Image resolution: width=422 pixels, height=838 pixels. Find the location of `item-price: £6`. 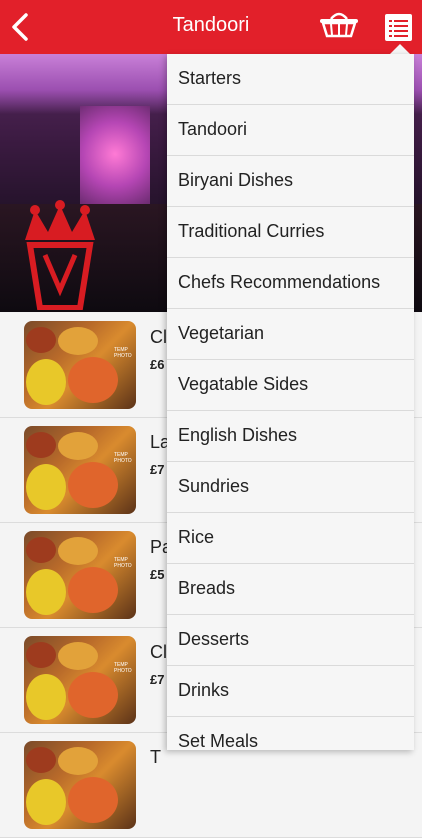

item-price: £6 is located at coordinates (157, 364).